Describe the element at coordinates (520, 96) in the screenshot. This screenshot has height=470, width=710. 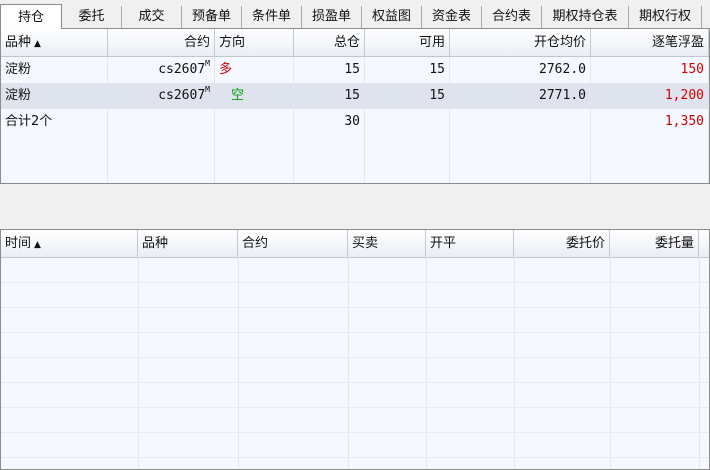
I see `cell-avg-price: 2771.0` at that location.